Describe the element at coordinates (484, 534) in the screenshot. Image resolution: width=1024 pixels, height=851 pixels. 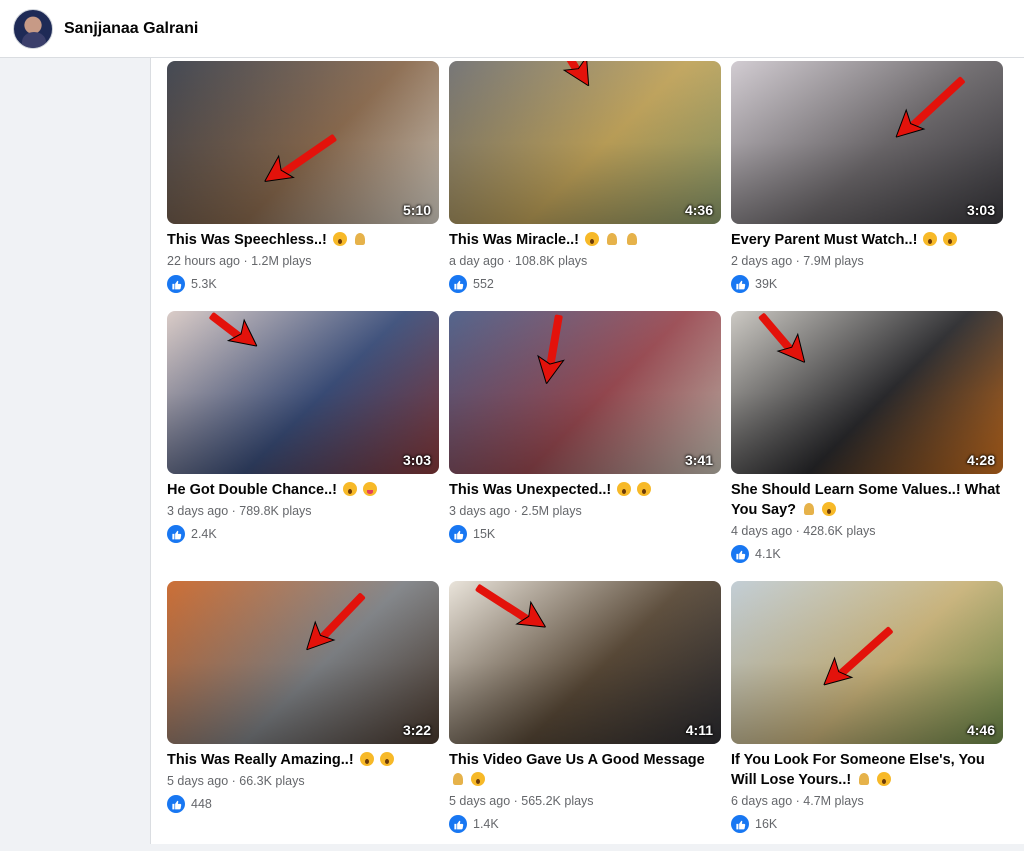
I see `like-count: 15K` at that location.